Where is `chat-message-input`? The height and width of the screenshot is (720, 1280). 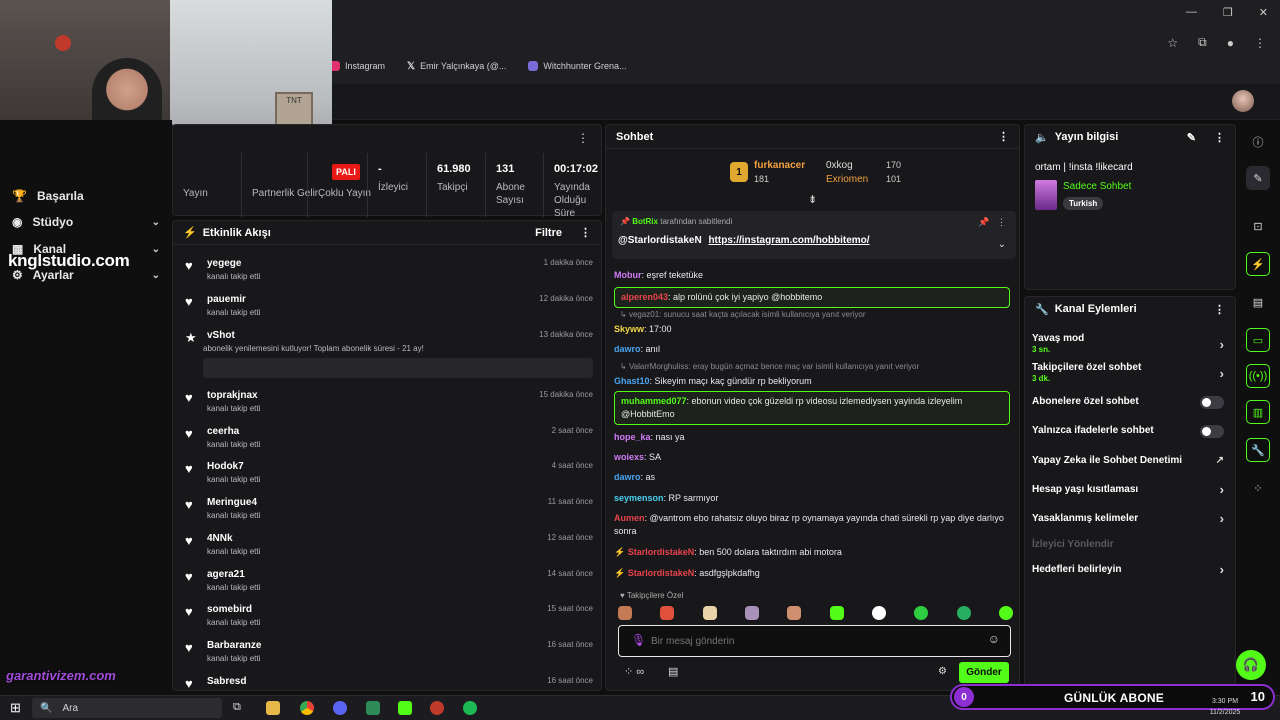 chat-message-input is located at coordinates (811, 641).